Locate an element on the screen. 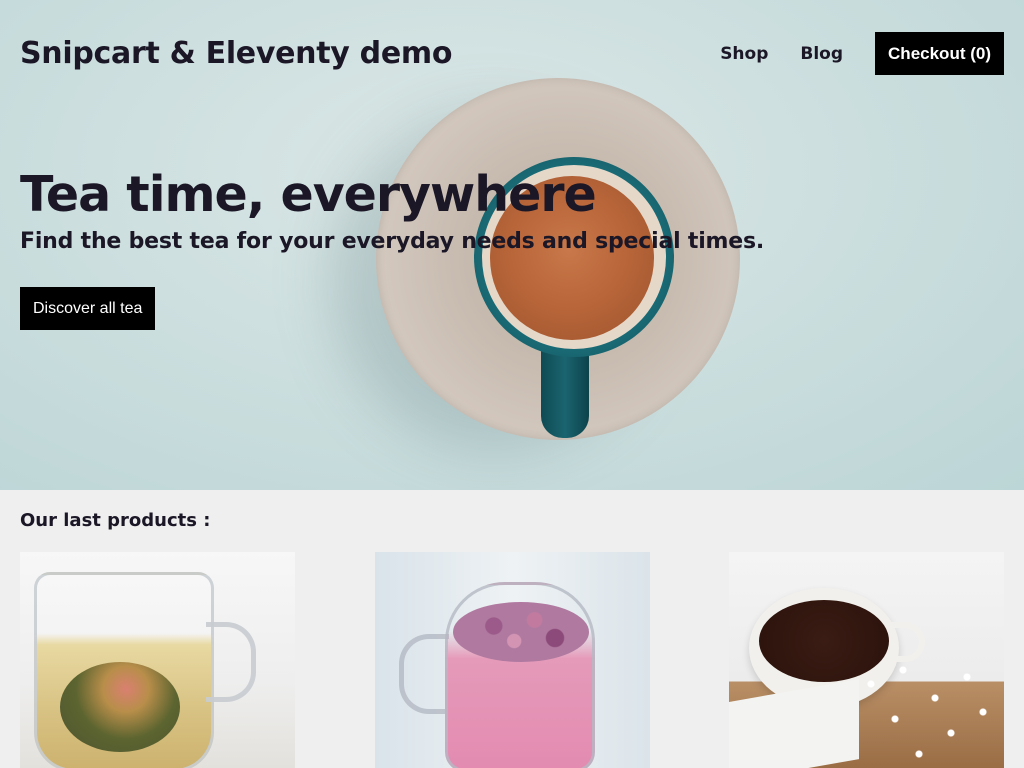  nav-link-shop: Shop is located at coordinates (744, 54).